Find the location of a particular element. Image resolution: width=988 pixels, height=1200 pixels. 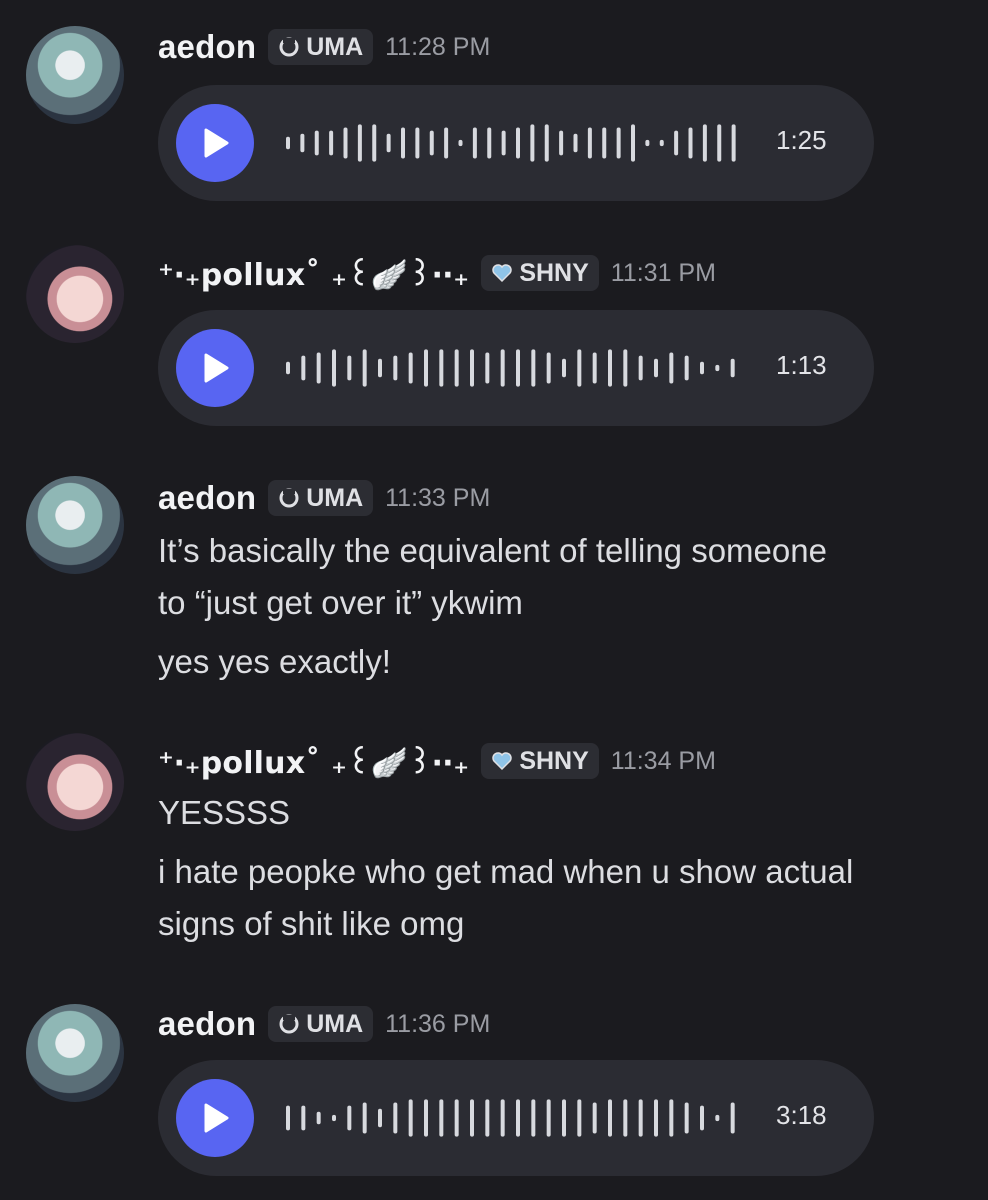

tag-label: UMA is located at coordinates (335, 497).